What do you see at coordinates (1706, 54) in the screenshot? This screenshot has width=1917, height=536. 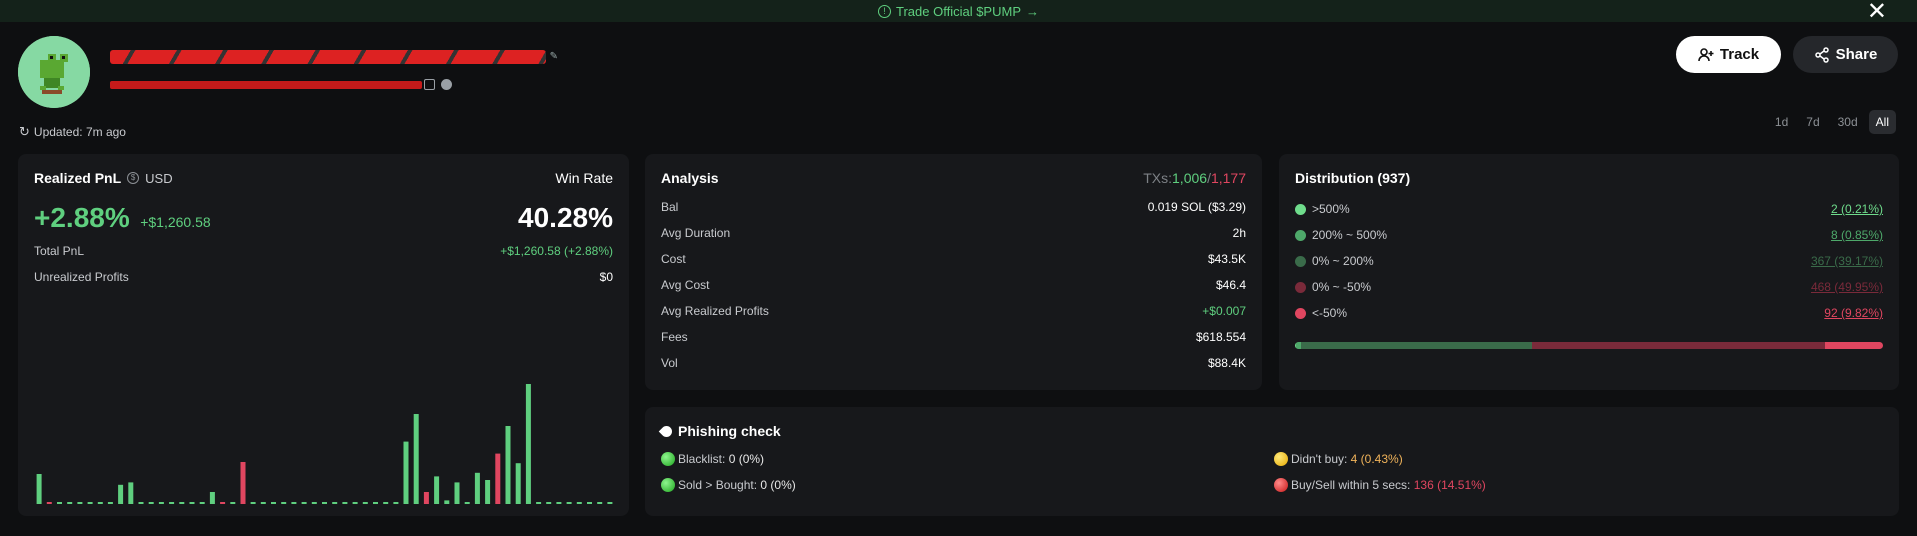 I see `user-plus-icon` at bounding box center [1706, 54].